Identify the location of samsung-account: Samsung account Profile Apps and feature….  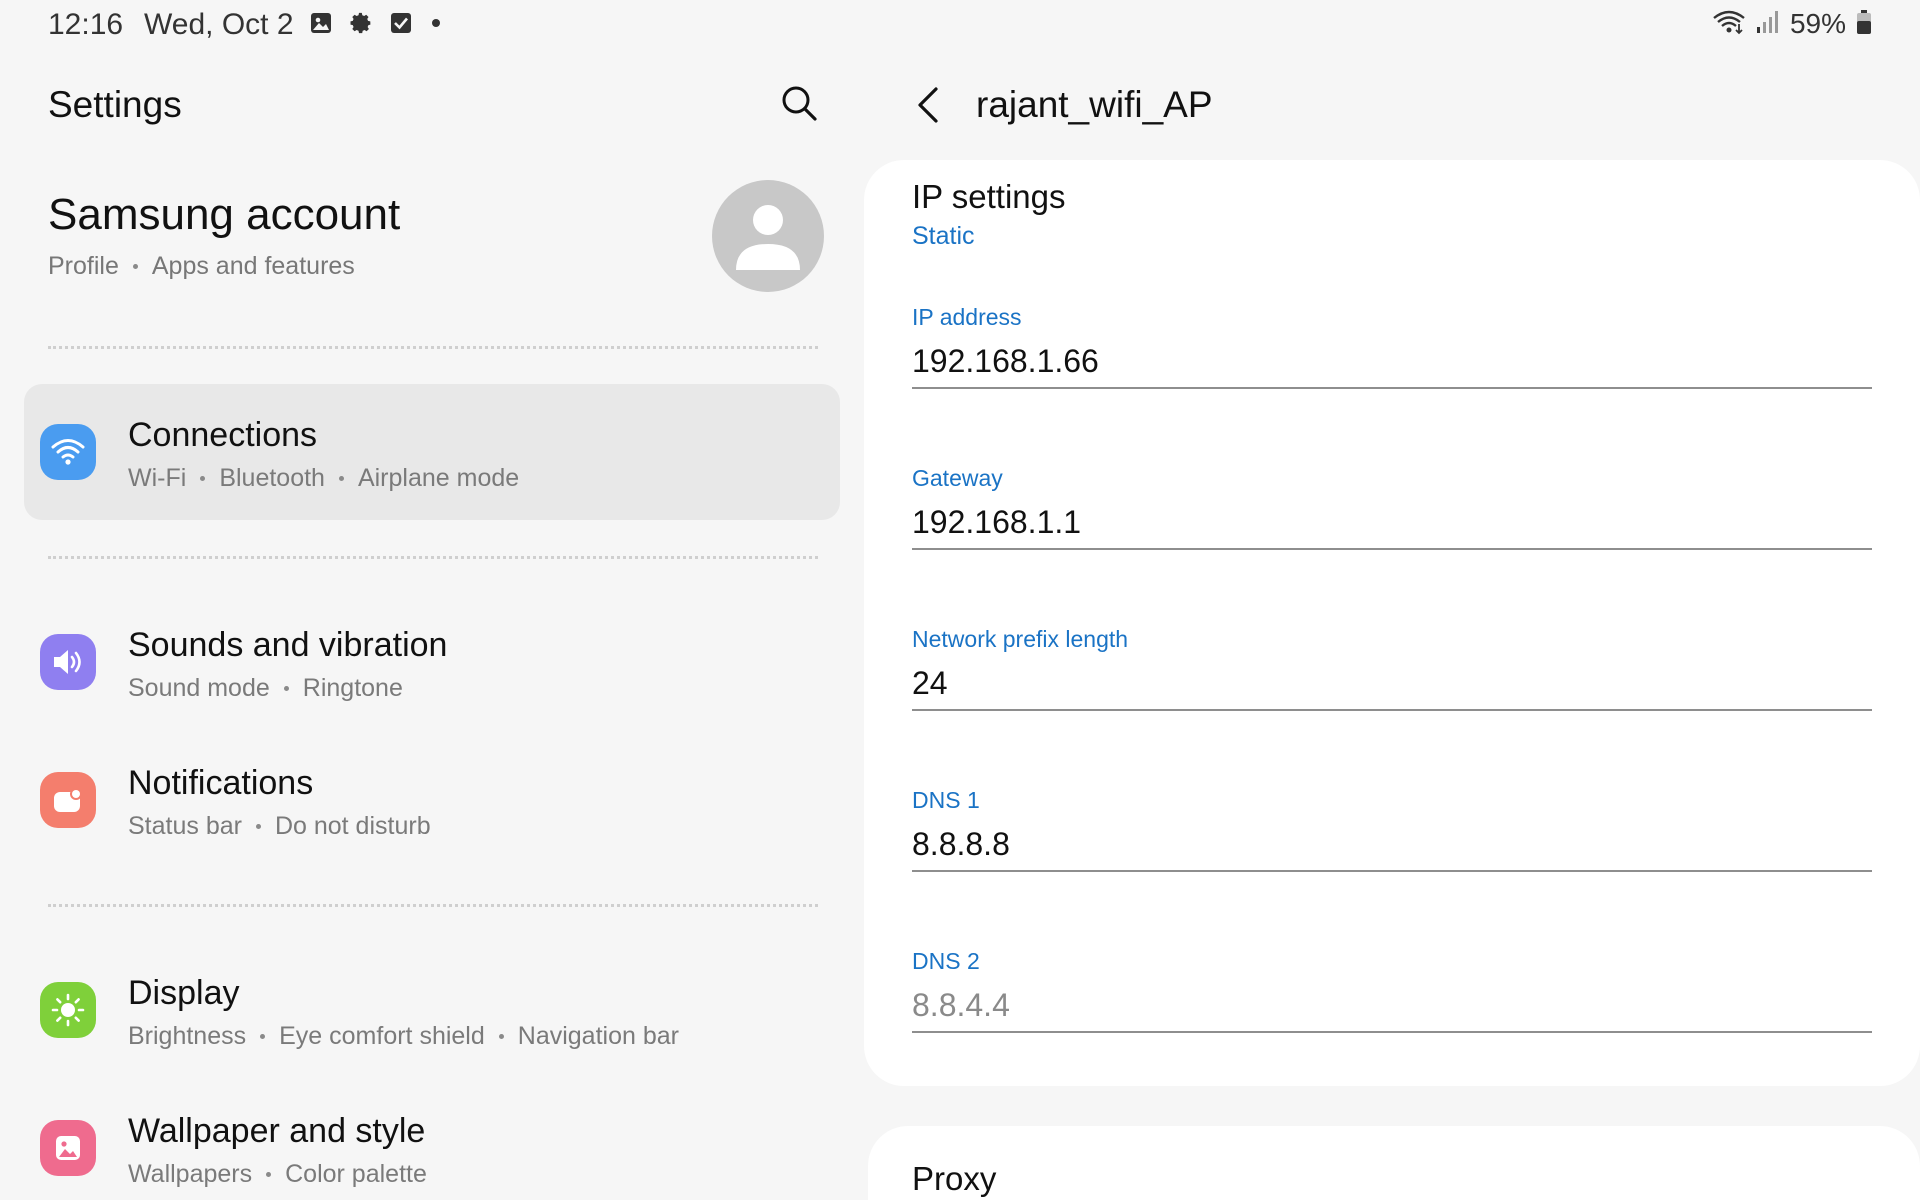
(438, 245).